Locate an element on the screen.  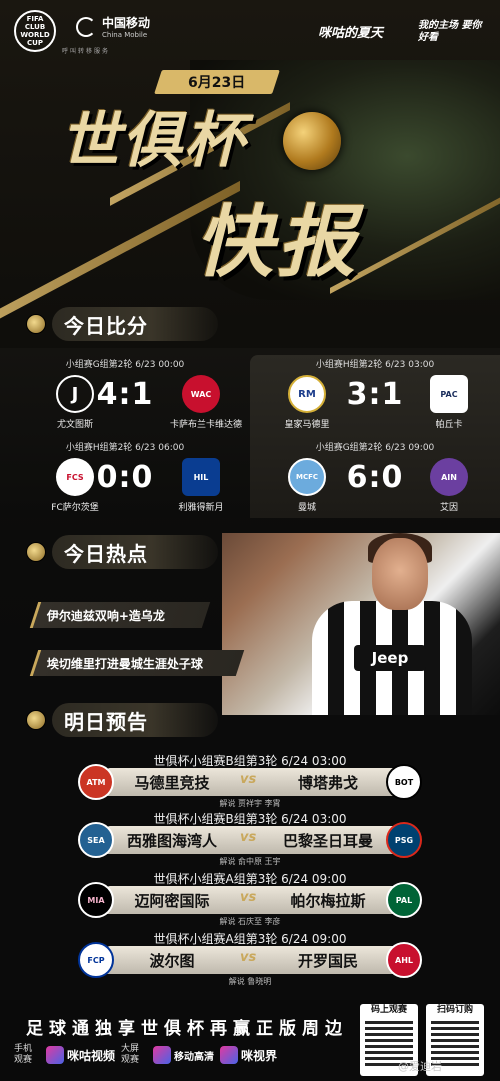
app-mi-shijie: 咪视界 is located at coordinates (248, 1055).